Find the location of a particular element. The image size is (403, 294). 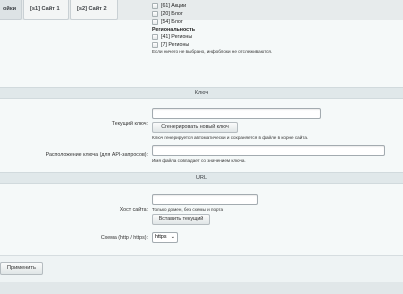

iblock-item-promotions: [61] Акции is located at coordinates (169, 5).